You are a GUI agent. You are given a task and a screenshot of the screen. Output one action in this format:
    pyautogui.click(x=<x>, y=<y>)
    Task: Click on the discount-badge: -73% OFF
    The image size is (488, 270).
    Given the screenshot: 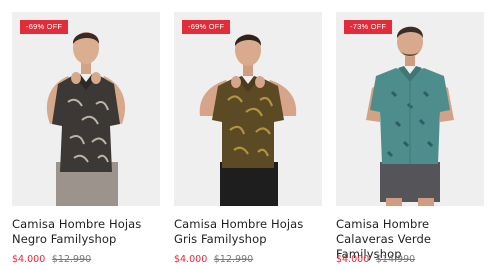 What is the action you would take?
    pyautogui.click(x=368, y=27)
    